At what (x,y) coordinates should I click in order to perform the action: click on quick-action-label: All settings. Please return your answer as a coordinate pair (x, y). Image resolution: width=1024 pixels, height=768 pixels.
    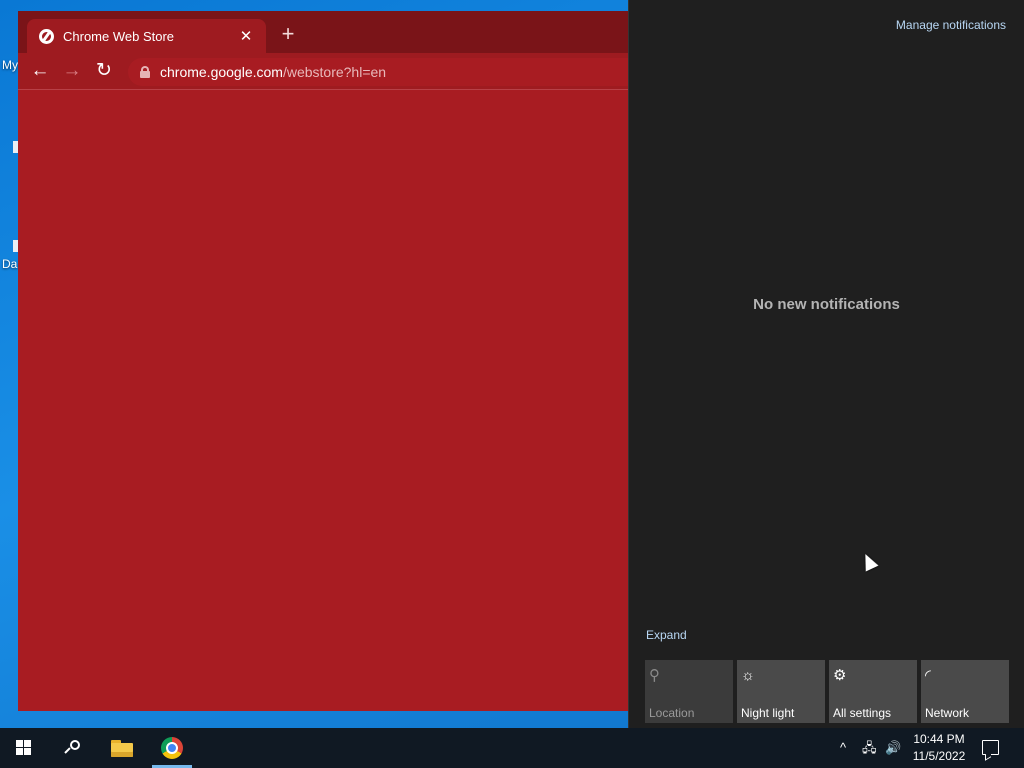
    Looking at the image, I should click on (862, 713).